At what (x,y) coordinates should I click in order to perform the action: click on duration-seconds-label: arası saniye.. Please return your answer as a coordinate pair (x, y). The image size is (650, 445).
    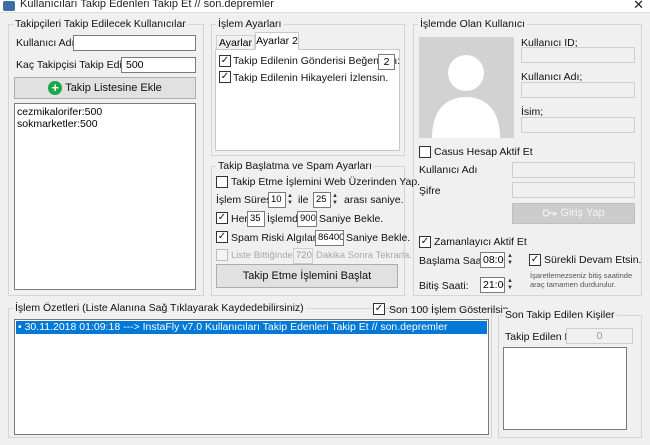
    Looking at the image, I should click on (374, 200).